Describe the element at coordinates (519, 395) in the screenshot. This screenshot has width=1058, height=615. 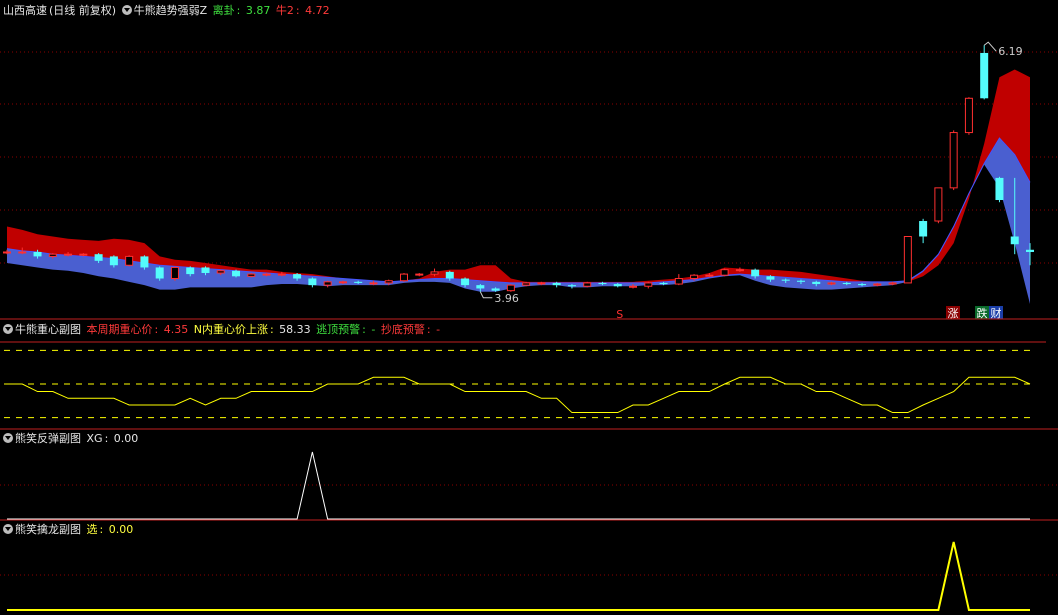
I see `center-strength-line` at that location.